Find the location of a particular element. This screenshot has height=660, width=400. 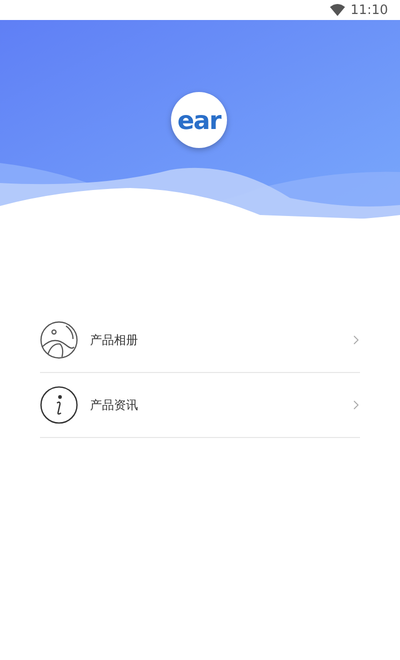

menu-item: 产品相册 is located at coordinates (200, 340).